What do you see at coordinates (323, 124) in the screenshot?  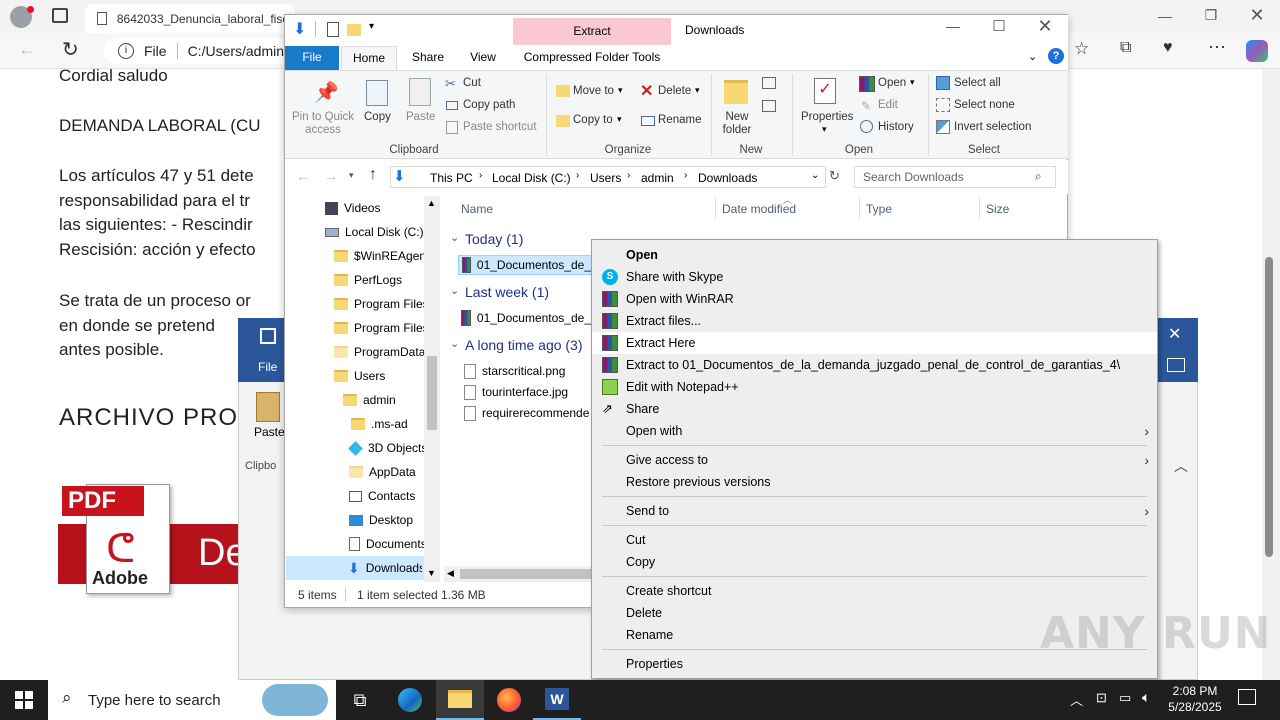 I see `pin-to-quick-access-button: Pin to Quick access` at bounding box center [323, 124].